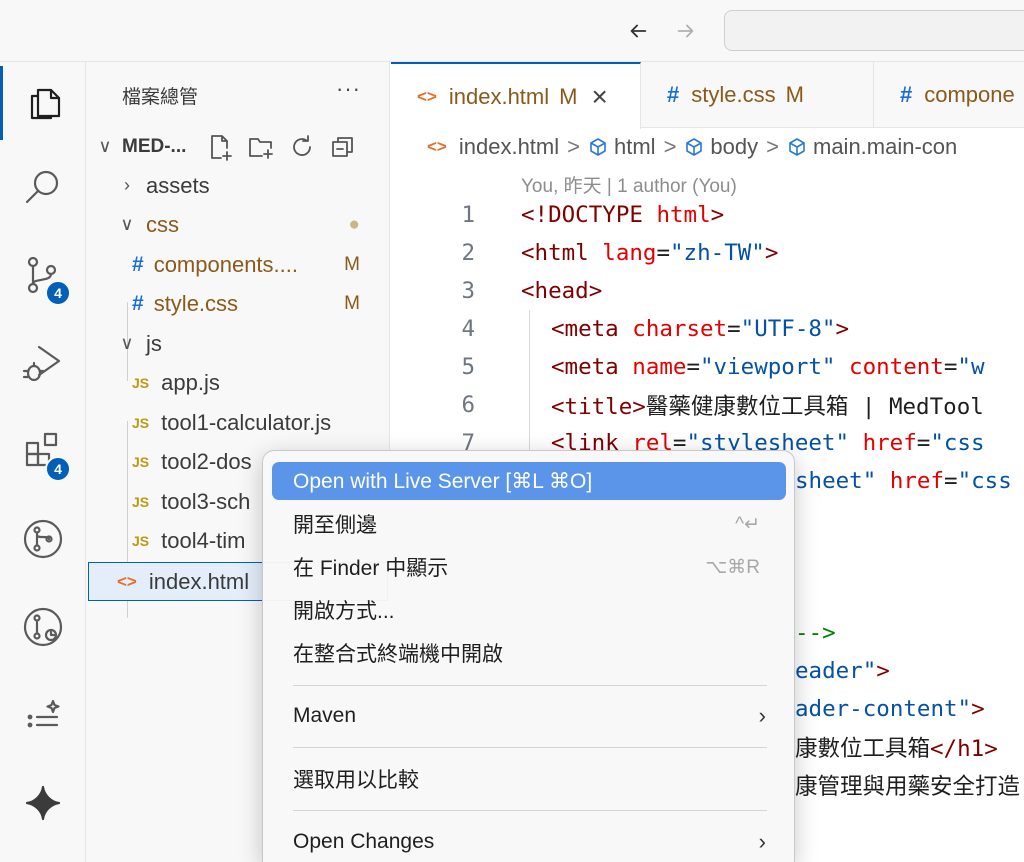 Image resolution: width=1024 pixels, height=862 pixels. What do you see at coordinates (43, 539) in the screenshot?
I see `git-graph-button` at bounding box center [43, 539].